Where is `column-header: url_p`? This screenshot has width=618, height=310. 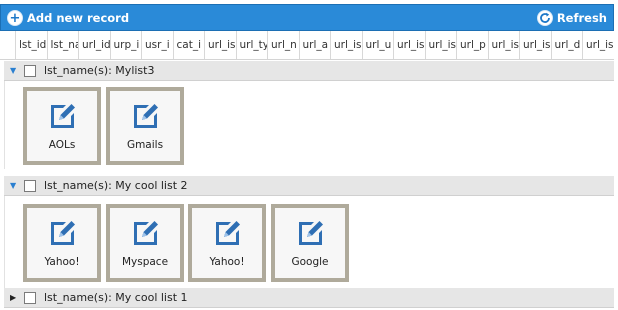 column-header: url_p is located at coordinates (473, 45).